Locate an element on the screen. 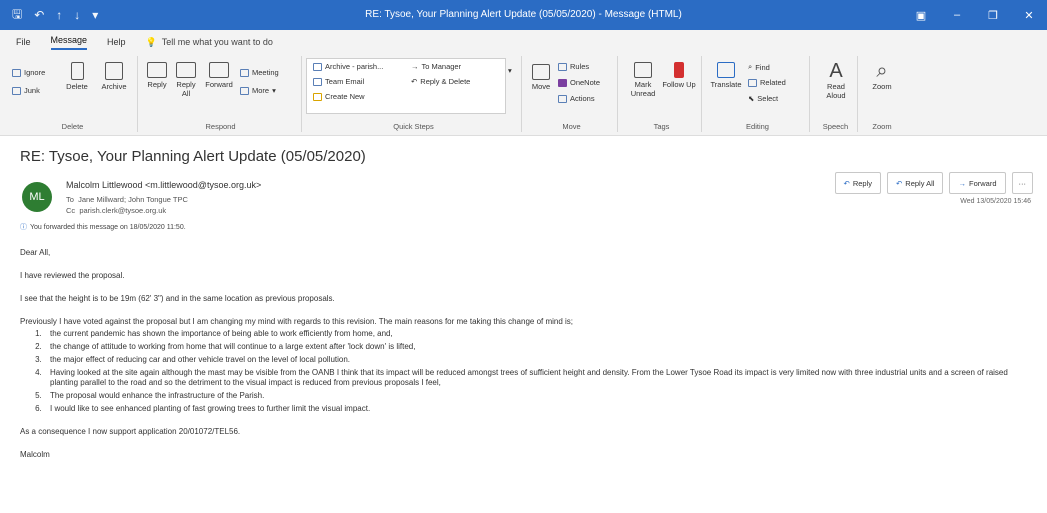 The width and height of the screenshot is (1047, 513). move-group: Move Rules OneNote Actions Move is located at coordinates (572, 94).